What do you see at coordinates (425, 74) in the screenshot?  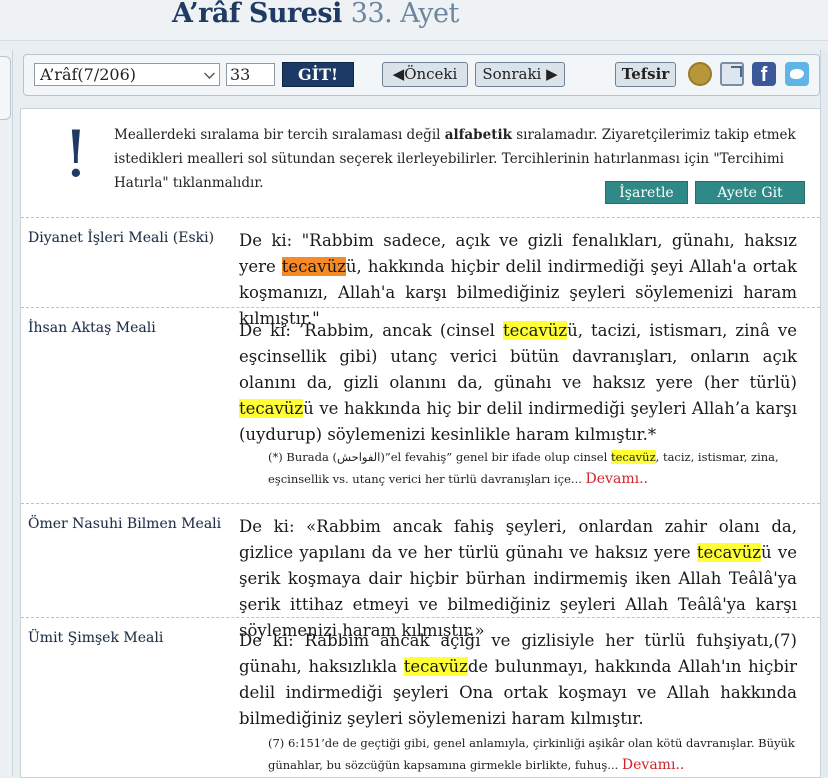 I see `previous-button: ◀Önceki` at bounding box center [425, 74].